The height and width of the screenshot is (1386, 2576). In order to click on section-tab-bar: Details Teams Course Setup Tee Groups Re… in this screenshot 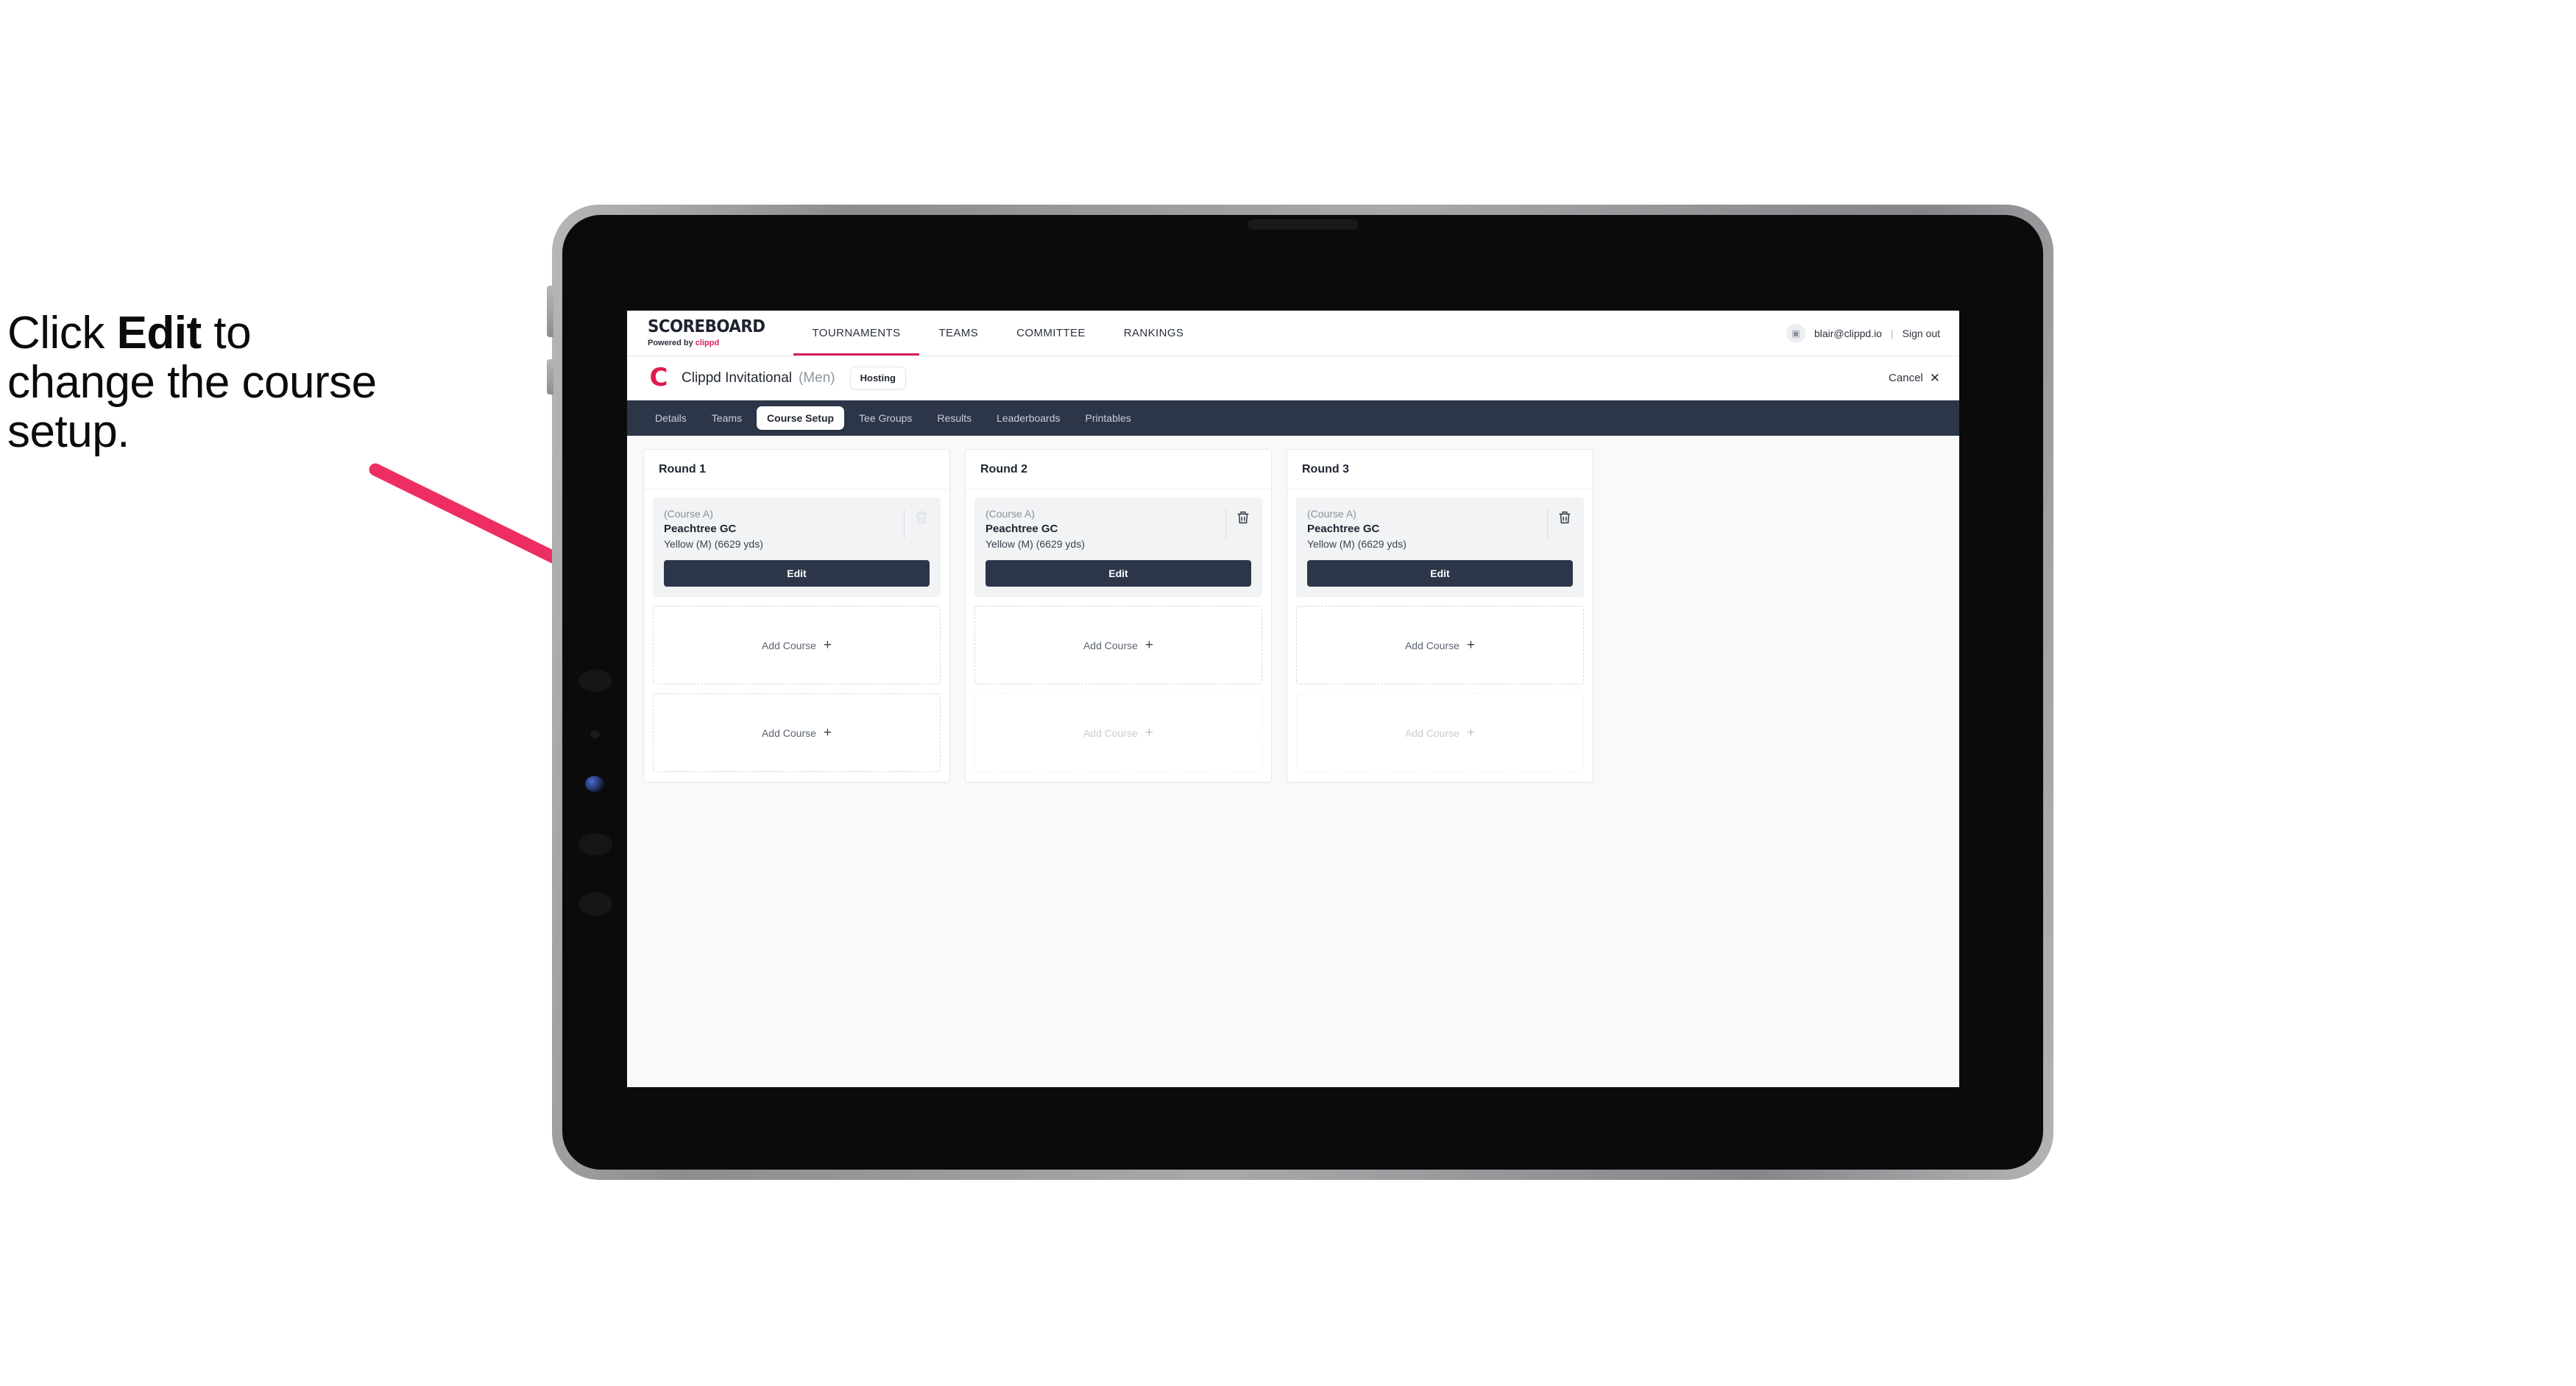, I will do `click(1293, 418)`.